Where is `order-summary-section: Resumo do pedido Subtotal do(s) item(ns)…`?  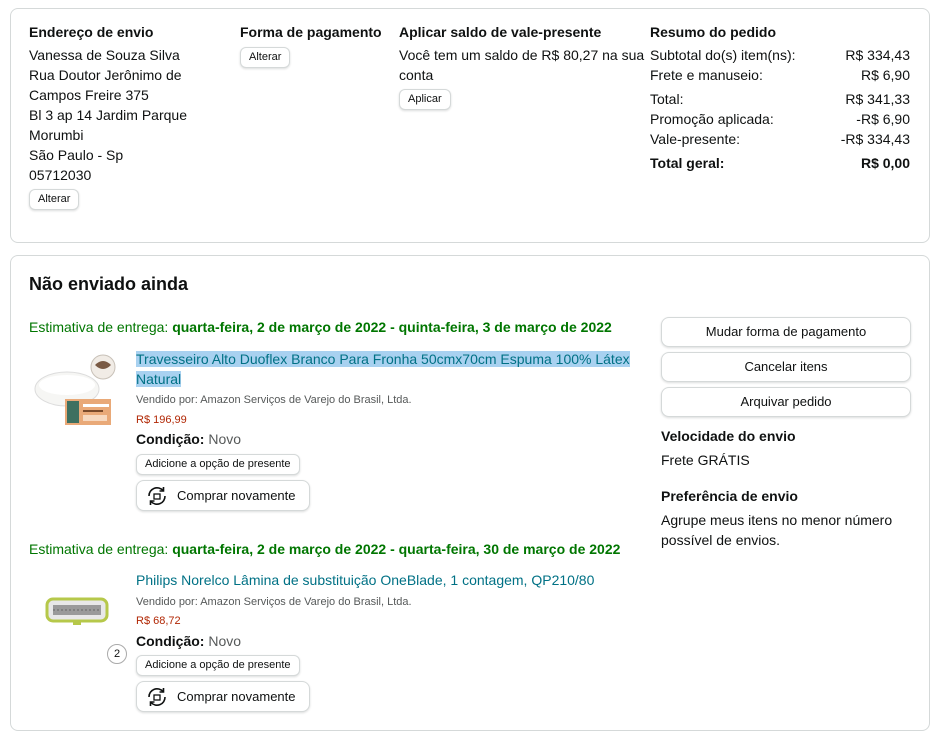
order-summary-section: Resumo do pedido Subtotal do(s) item(ns)… is located at coordinates (781, 97).